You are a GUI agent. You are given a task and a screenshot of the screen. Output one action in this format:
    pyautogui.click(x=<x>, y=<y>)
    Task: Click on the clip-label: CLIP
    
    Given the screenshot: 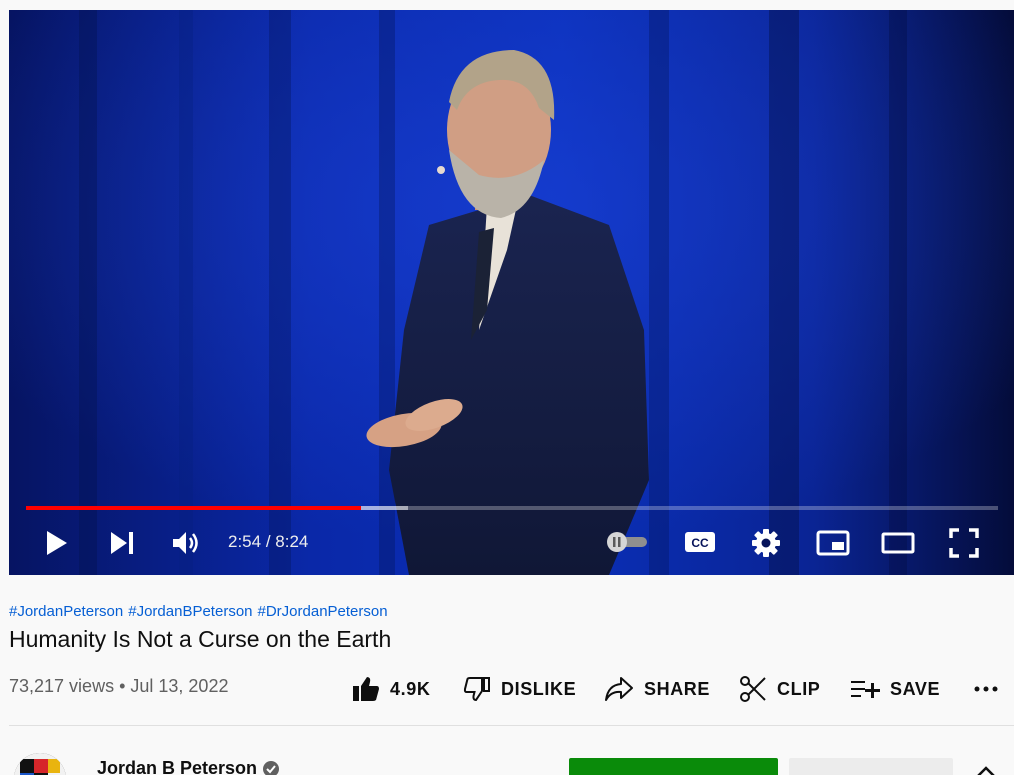 What is the action you would take?
    pyautogui.click(x=799, y=688)
    